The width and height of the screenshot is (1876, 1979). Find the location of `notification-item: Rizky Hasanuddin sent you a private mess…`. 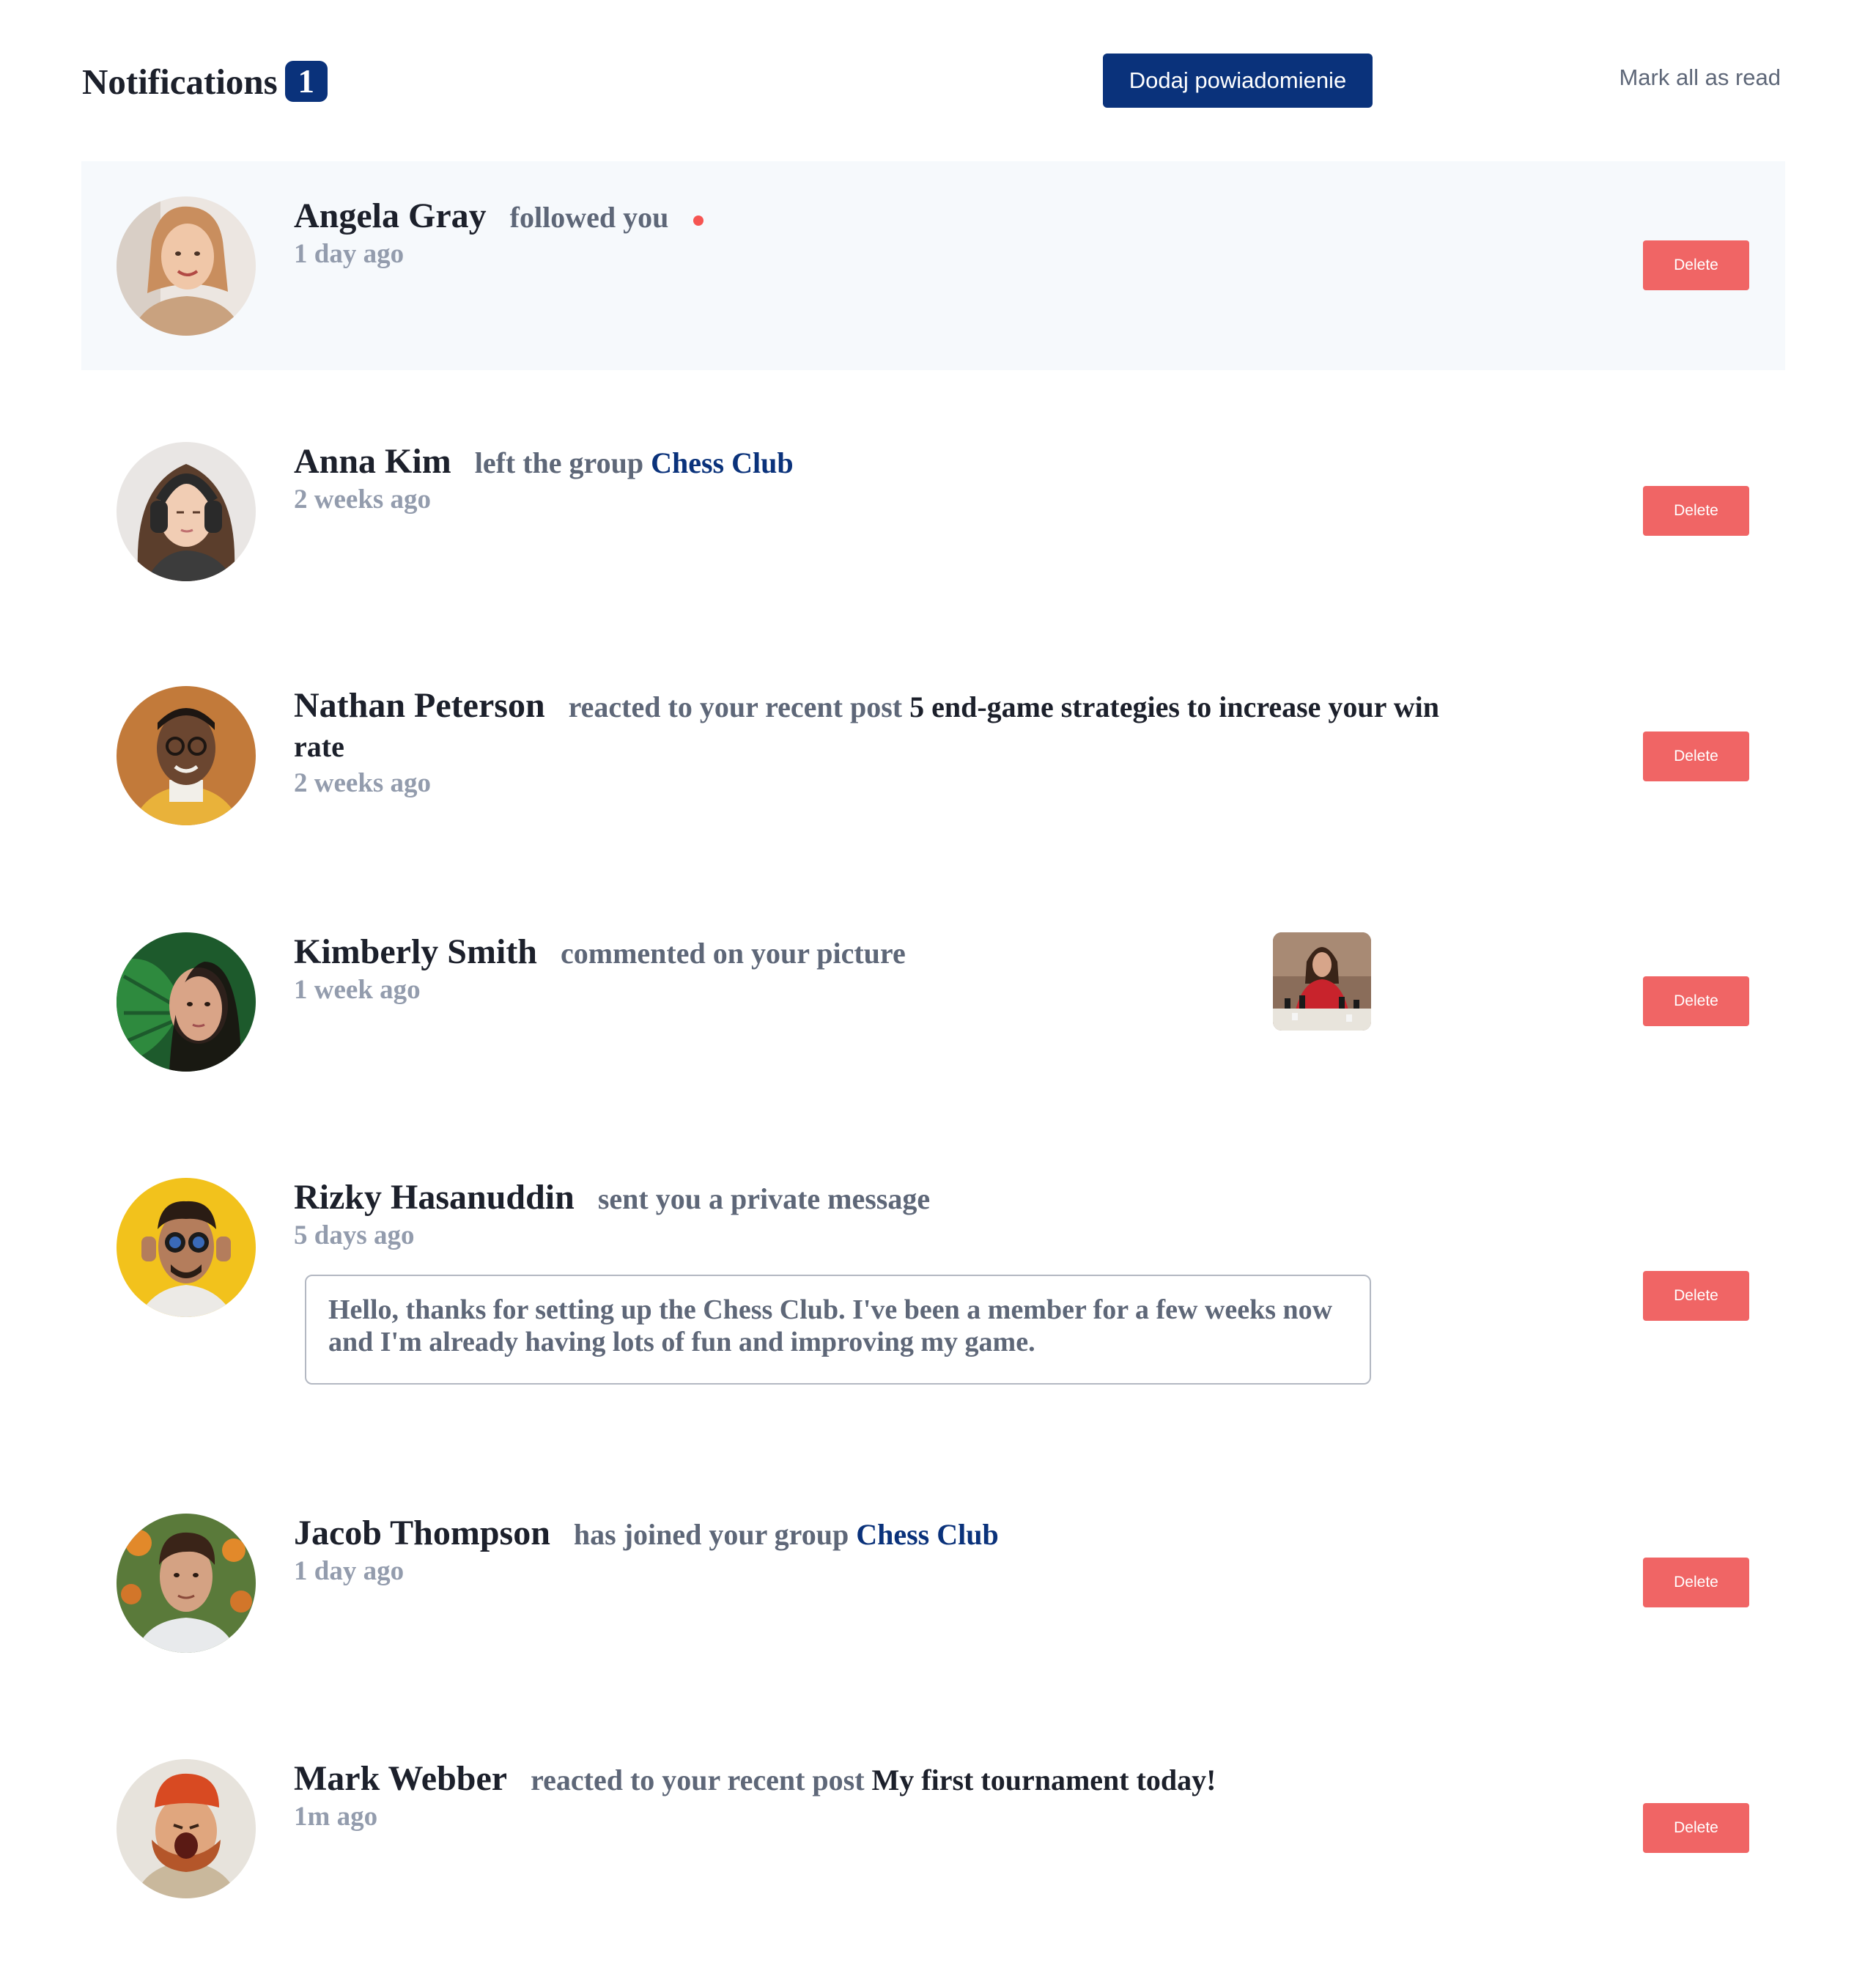

notification-item: Rizky Hasanuddin sent you a private mess… is located at coordinates (933, 1282).